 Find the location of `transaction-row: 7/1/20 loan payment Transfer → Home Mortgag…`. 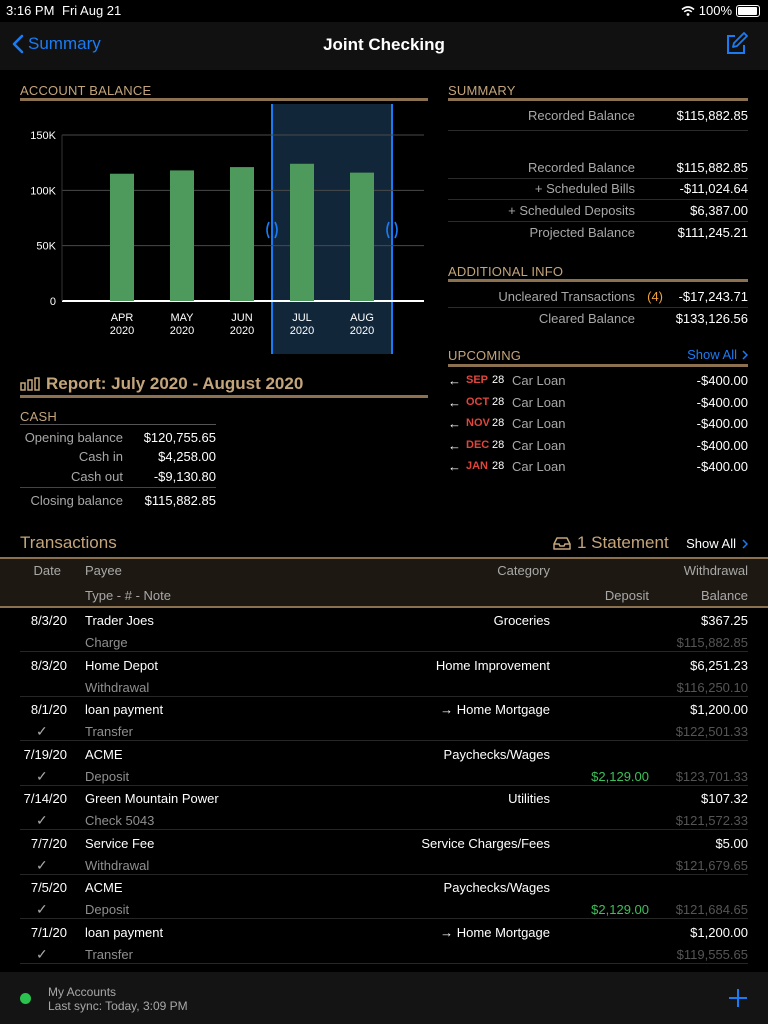

transaction-row: 7/1/20 loan payment Transfer → Home Mortgag… is located at coordinates (384, 942).